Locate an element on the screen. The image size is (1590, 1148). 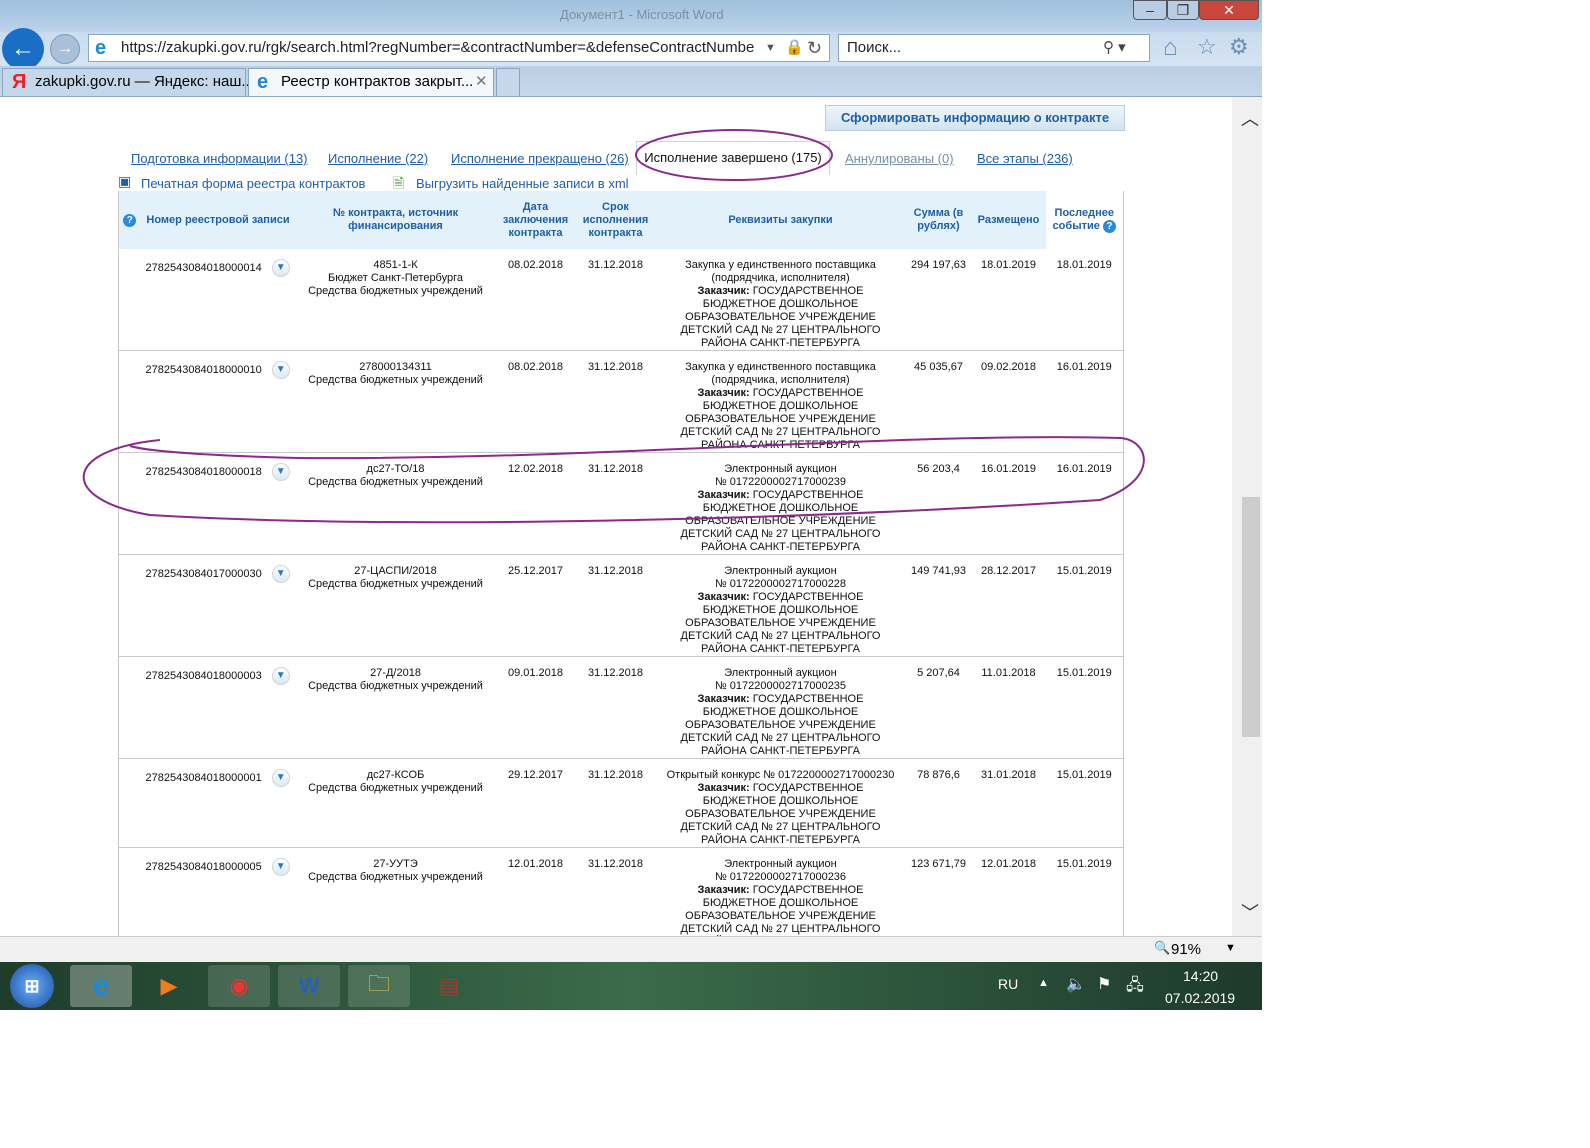
vertical-scrollbar: ︿ ﹀ is located at coordinates (1247, 516).